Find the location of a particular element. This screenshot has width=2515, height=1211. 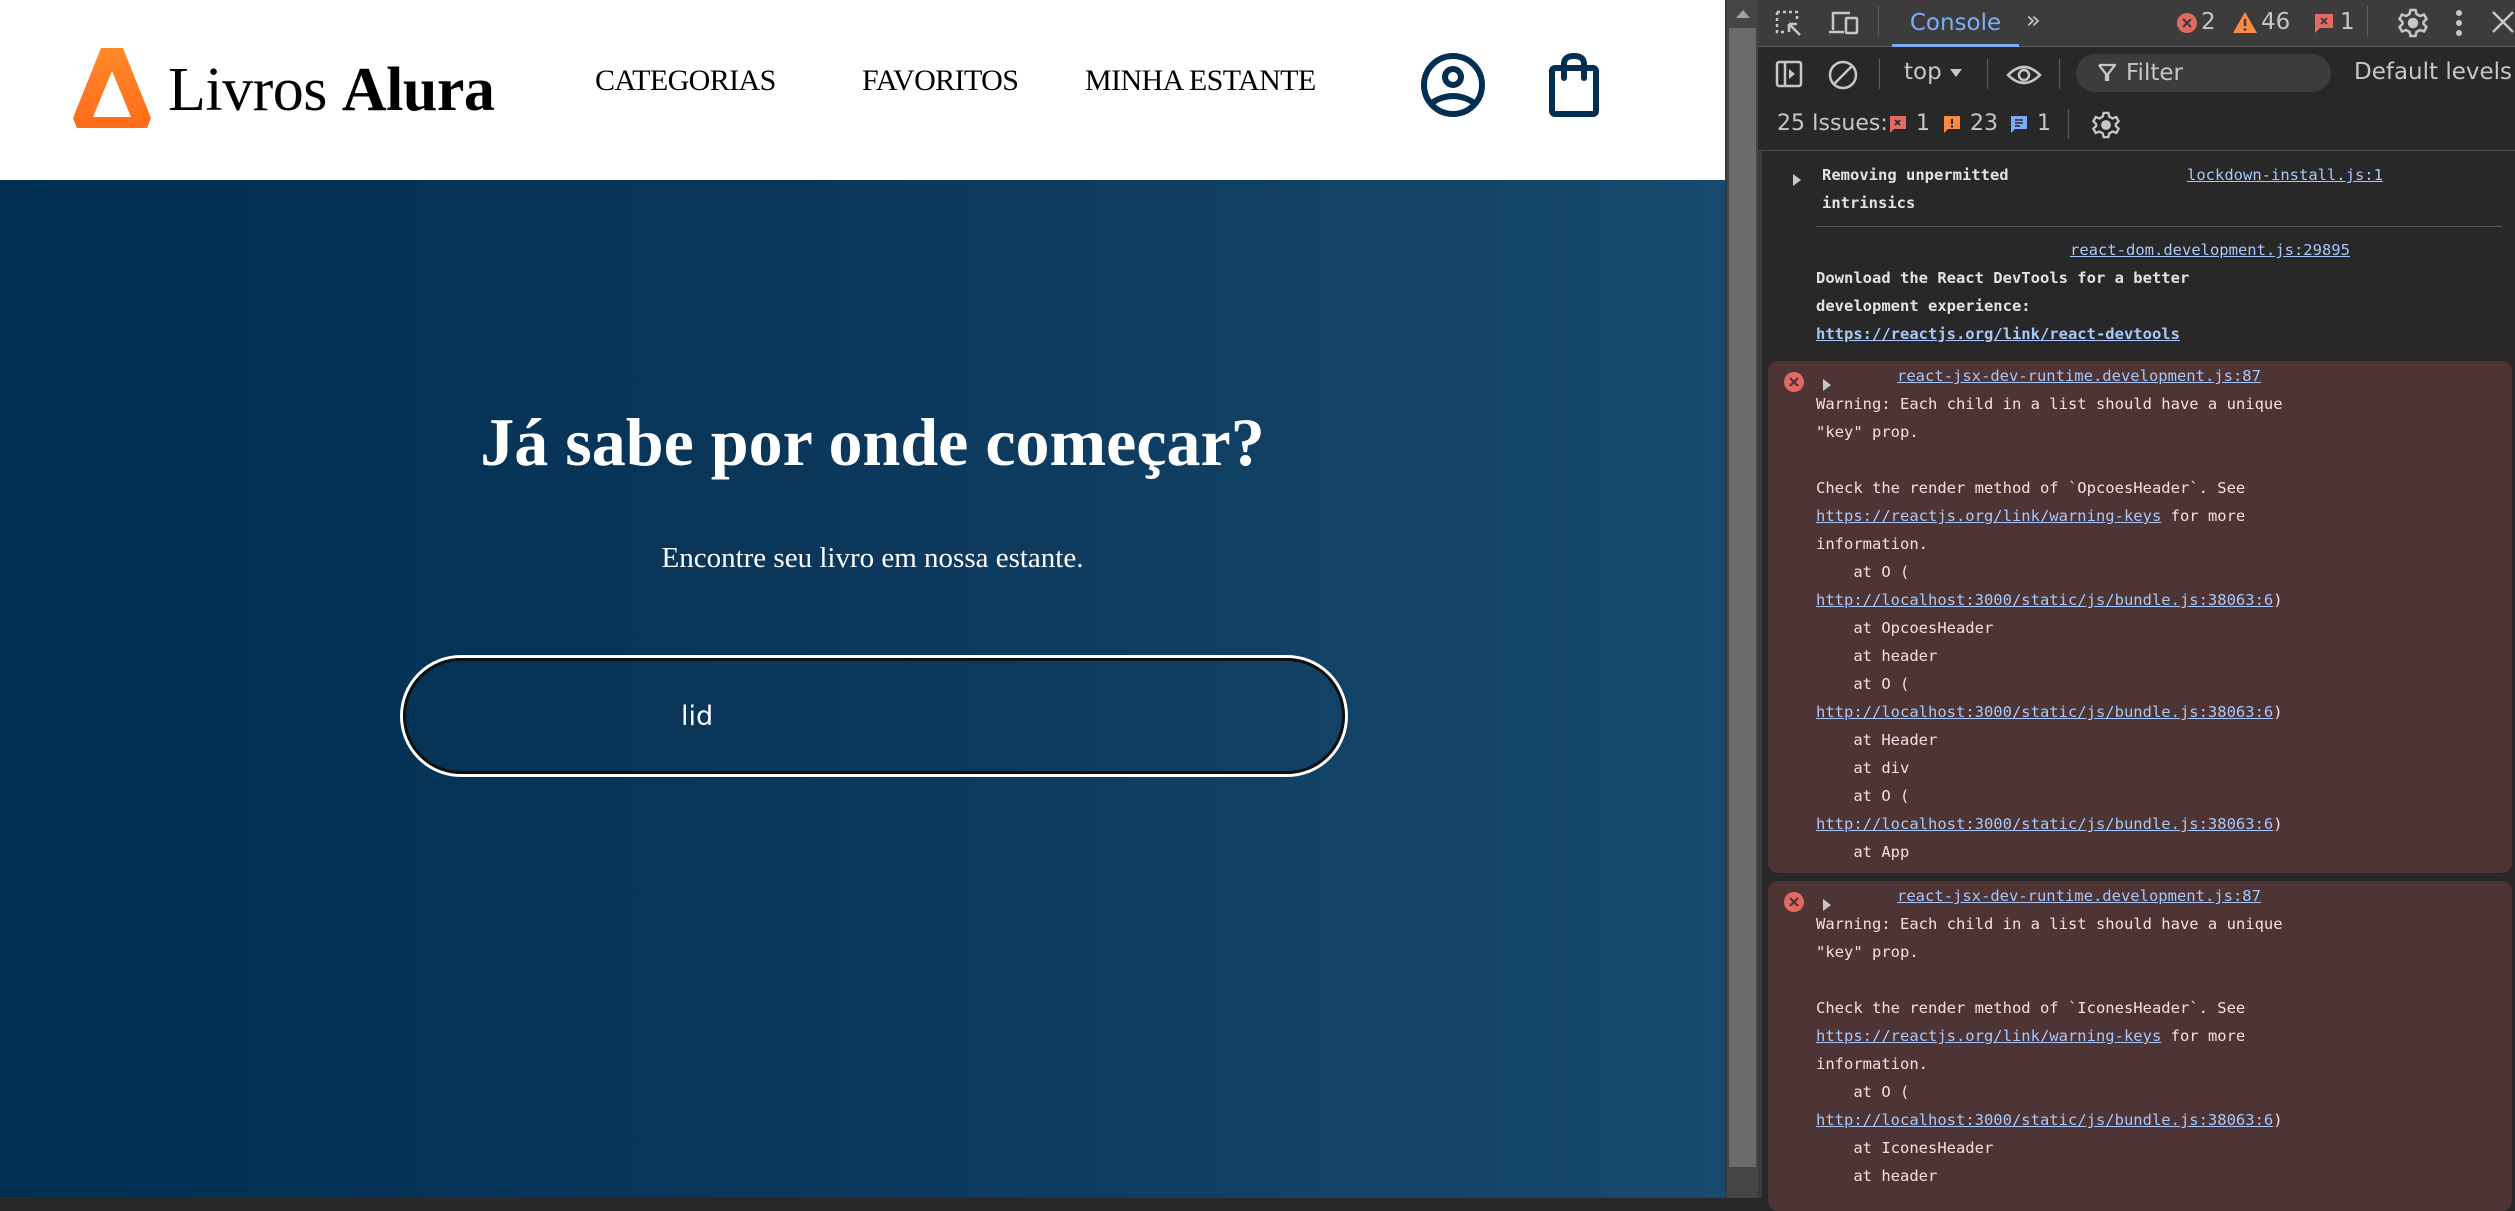

scrollbar-thumb is located at coordinates (1742, 597).